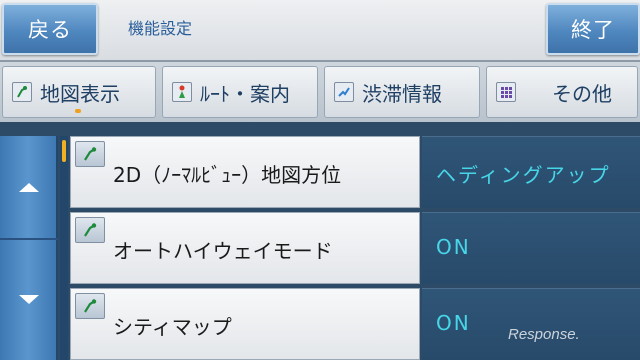  I want to click on route-flag-icon, so click(182, 92).